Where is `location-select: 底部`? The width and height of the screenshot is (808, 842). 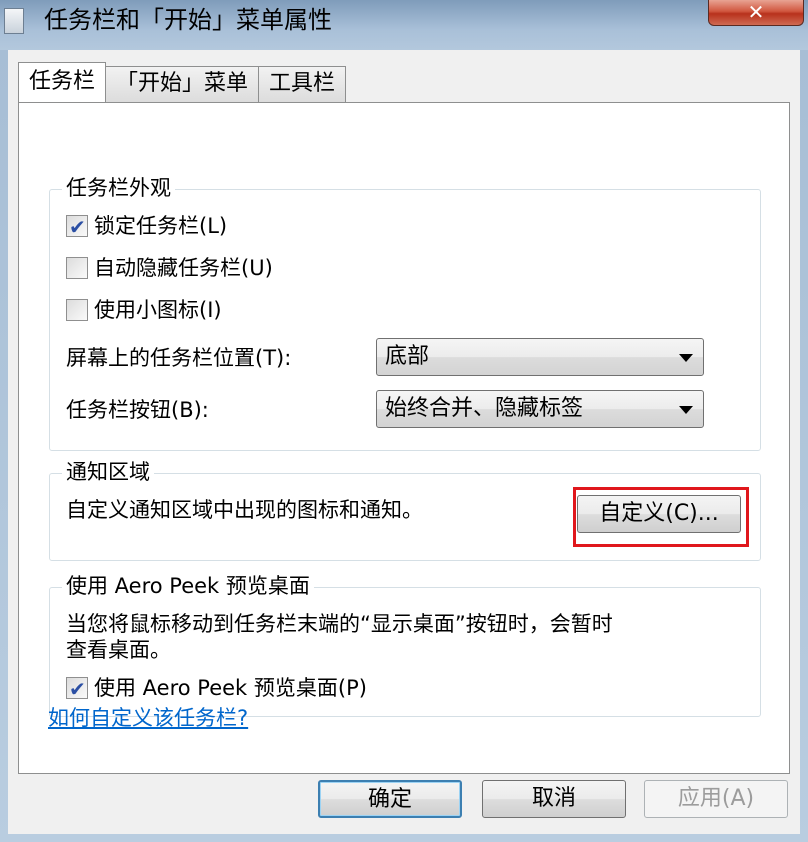
location-select: 底部 is located at coordinates (540, 357).